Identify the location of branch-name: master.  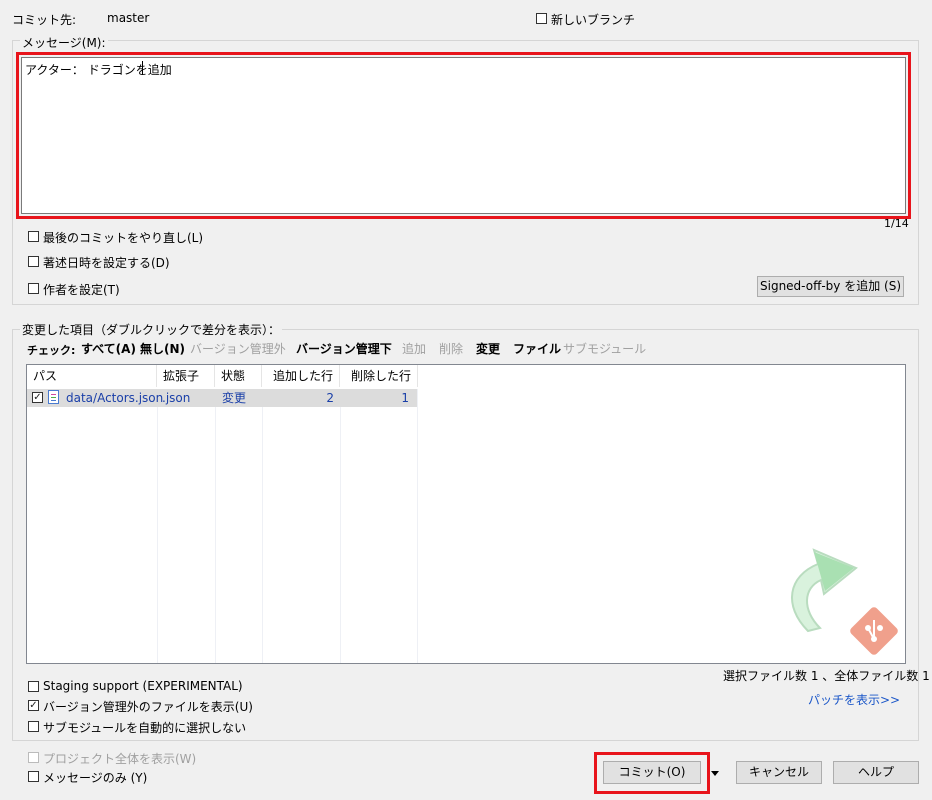
(128, 18).